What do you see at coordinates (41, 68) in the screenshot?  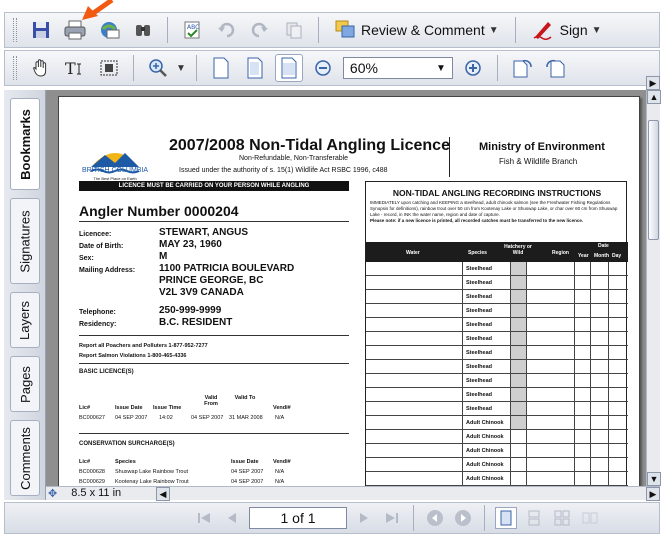 I see `hand-tool-icon` at bounding box center [41, 68].